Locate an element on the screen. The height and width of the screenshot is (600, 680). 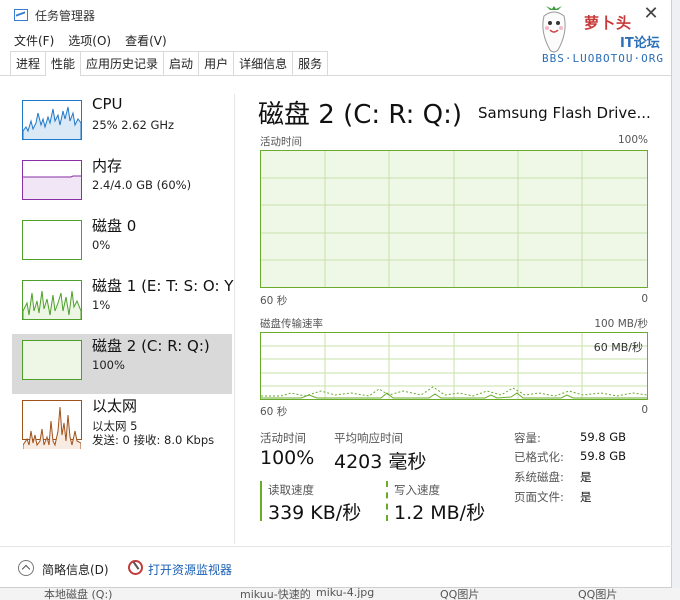
chart1-label: 活动时间 is located at coordinates (281, 142).